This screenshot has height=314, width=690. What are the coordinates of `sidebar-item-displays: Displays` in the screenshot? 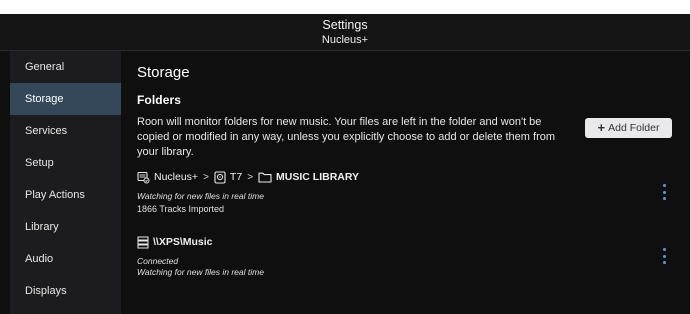 It's located at (65, 291).